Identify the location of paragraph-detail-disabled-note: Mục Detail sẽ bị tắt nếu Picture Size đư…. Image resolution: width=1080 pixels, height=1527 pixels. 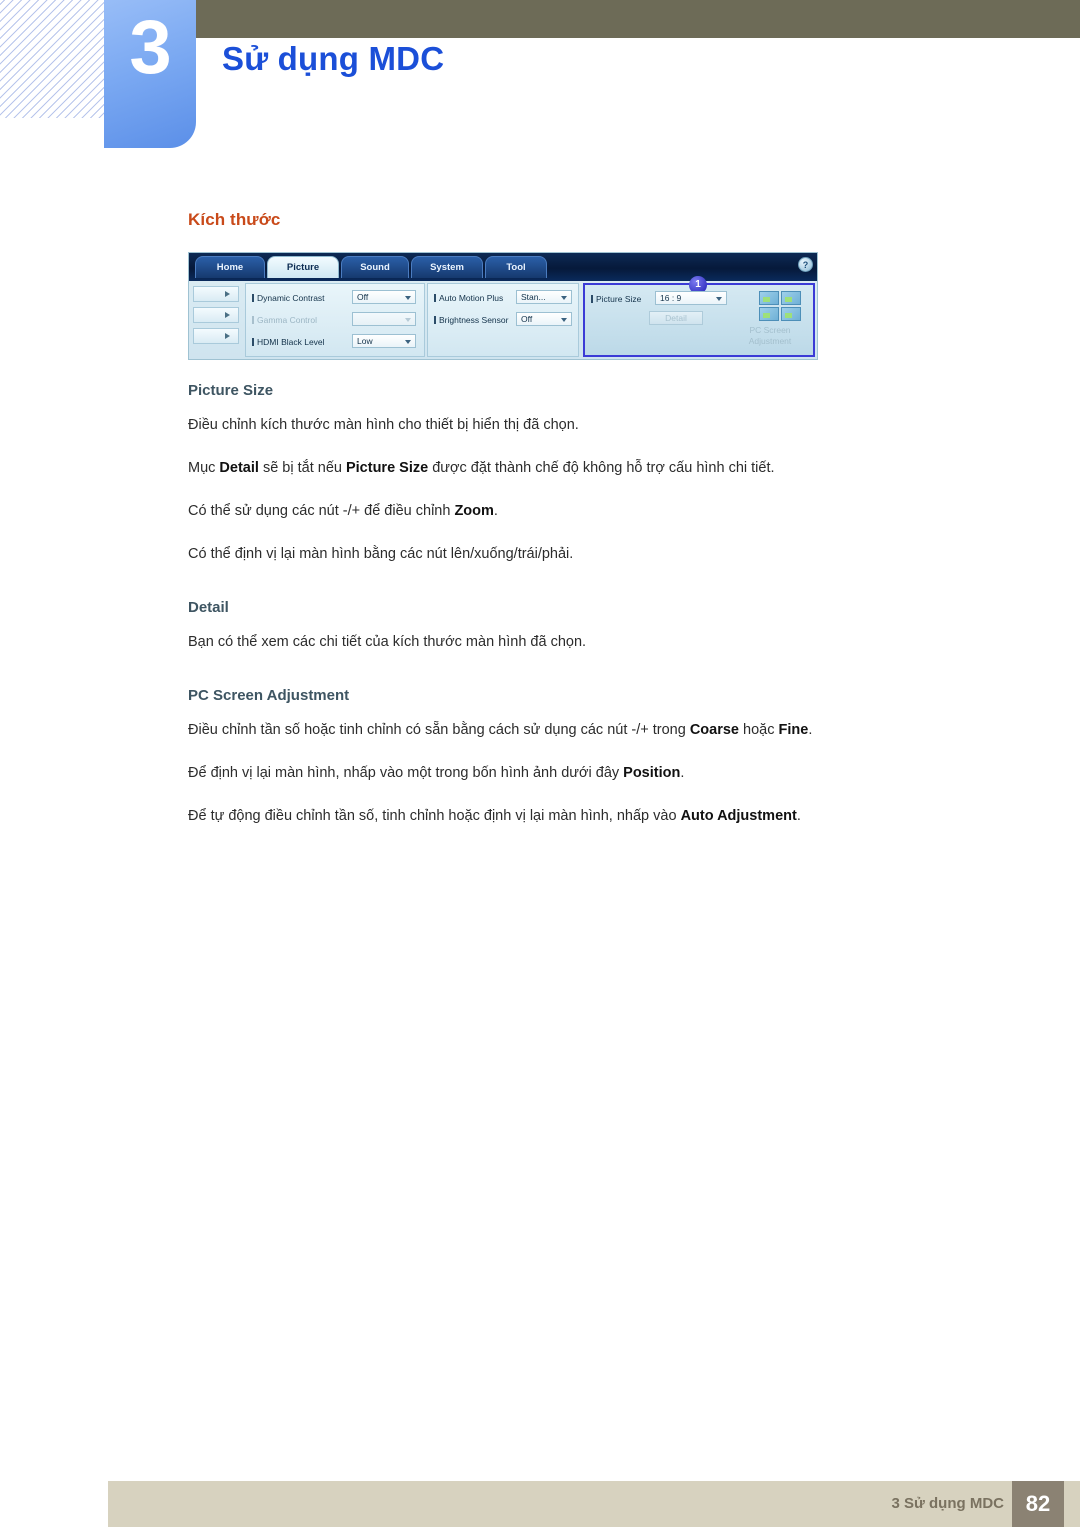
(598, 468).